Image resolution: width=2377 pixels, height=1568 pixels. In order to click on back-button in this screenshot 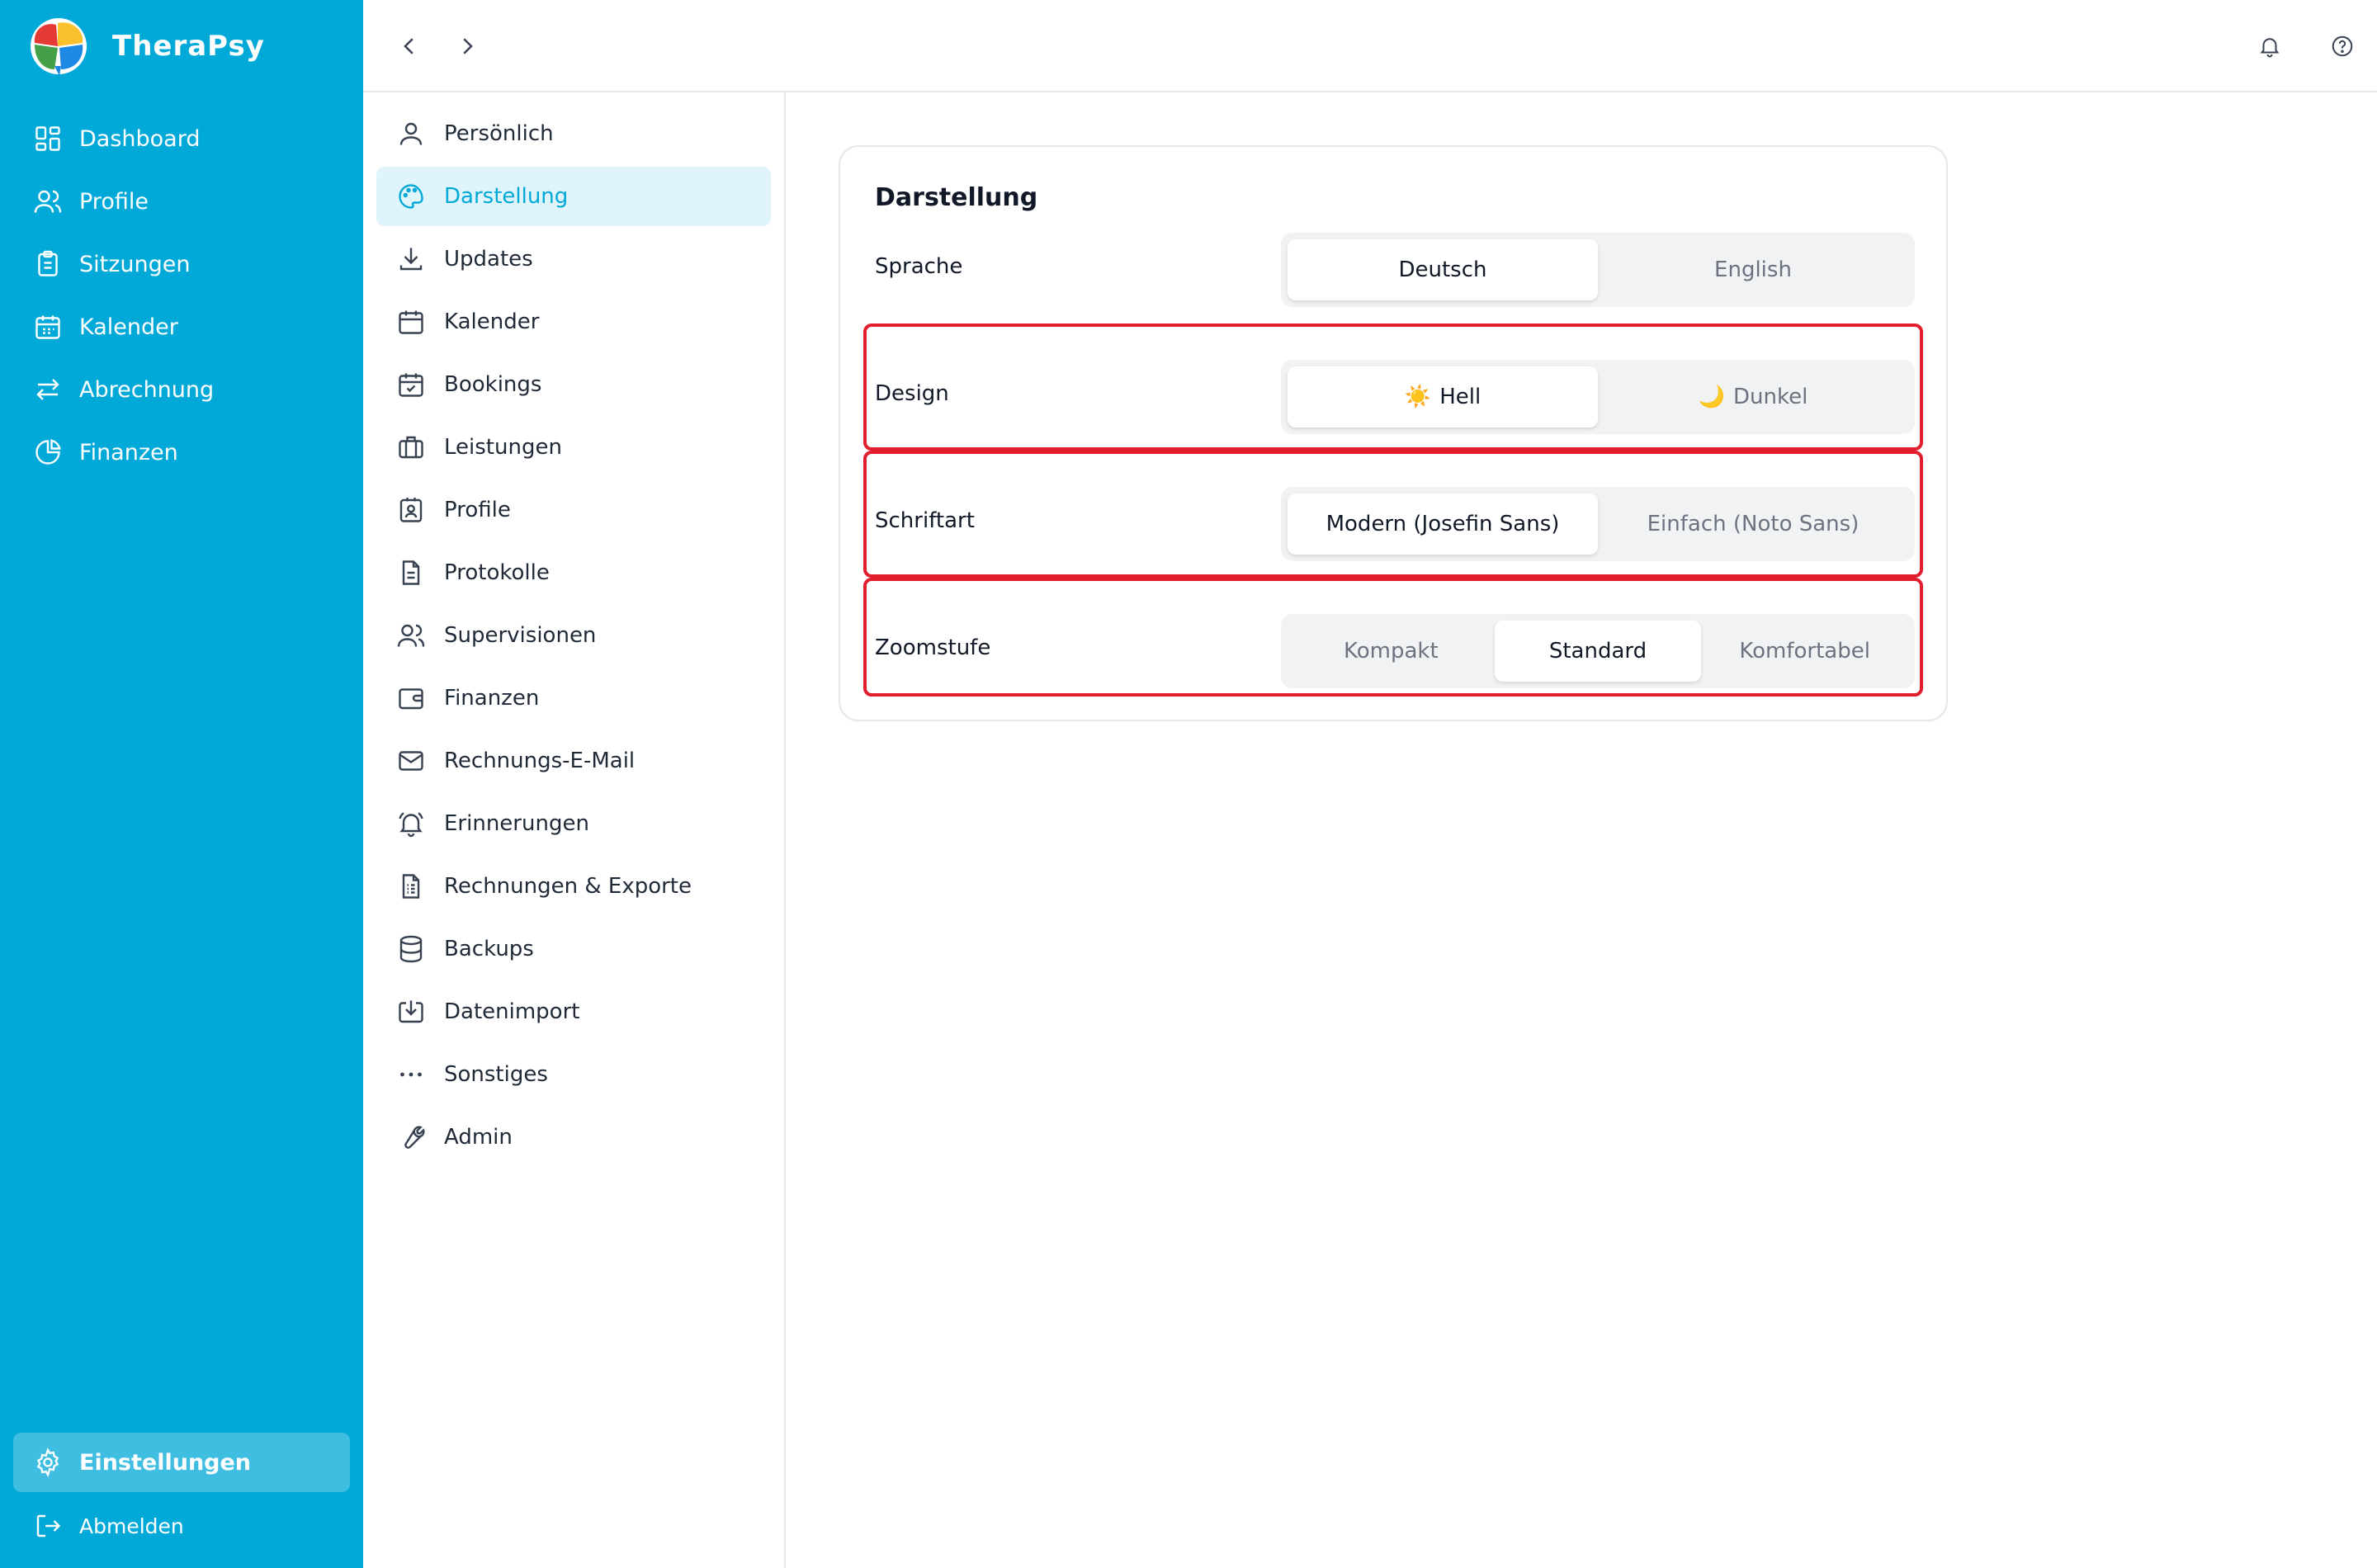, I will do `click(409, 46)`.